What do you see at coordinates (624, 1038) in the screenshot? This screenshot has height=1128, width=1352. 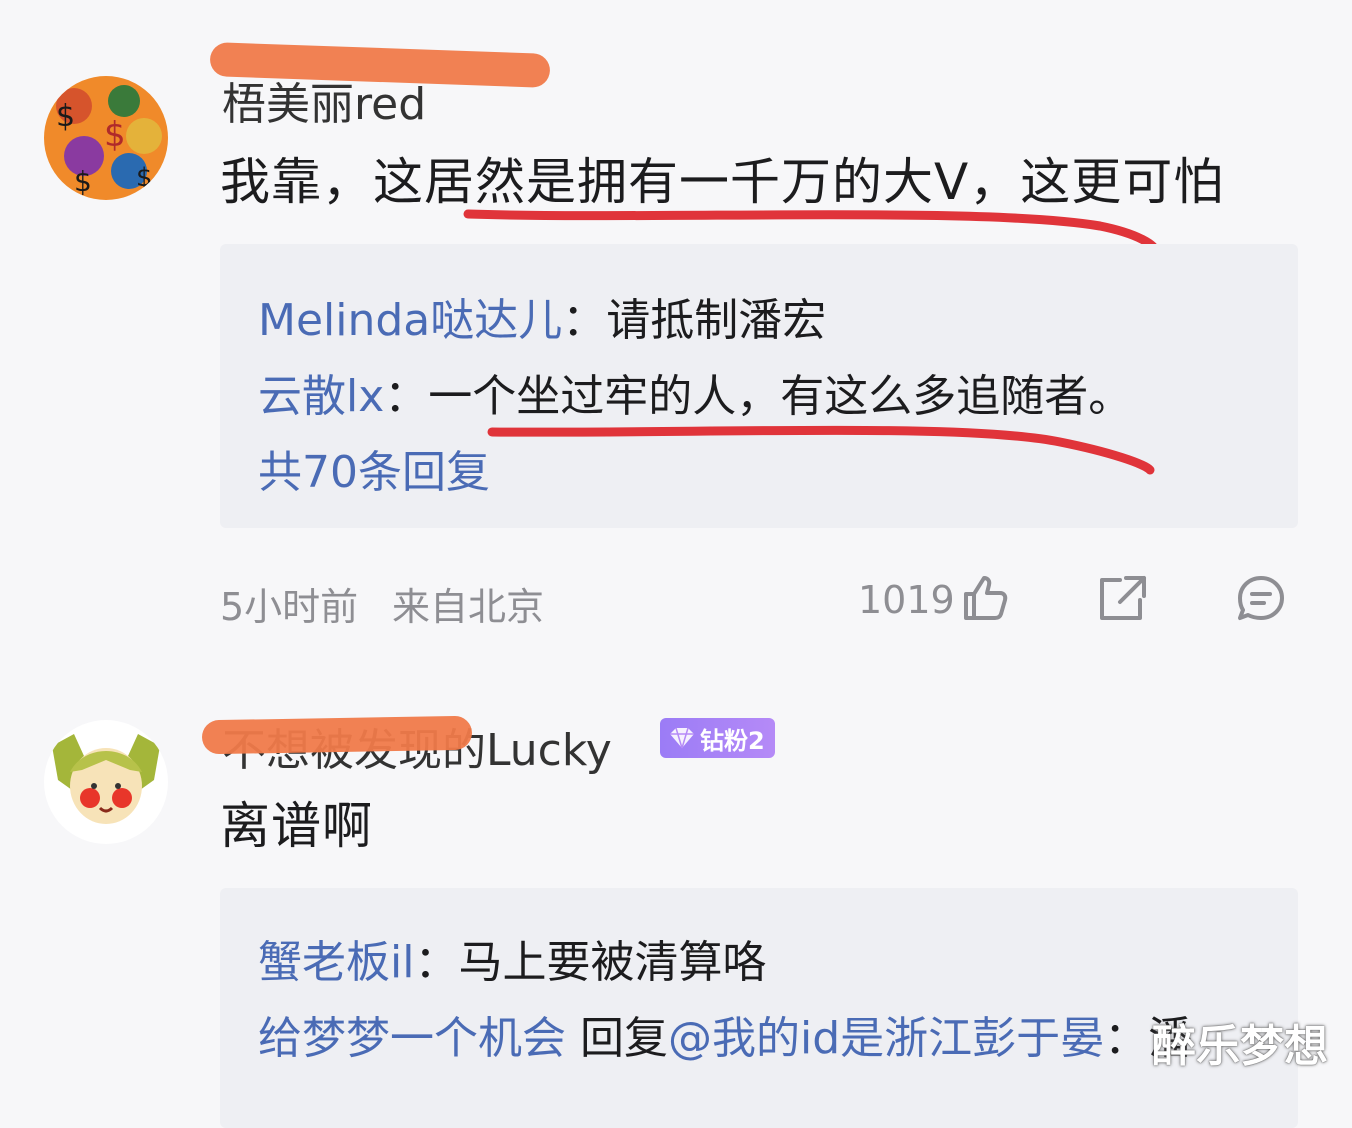 I see `reply-text: 回复` at bounding box center [624, 1038].